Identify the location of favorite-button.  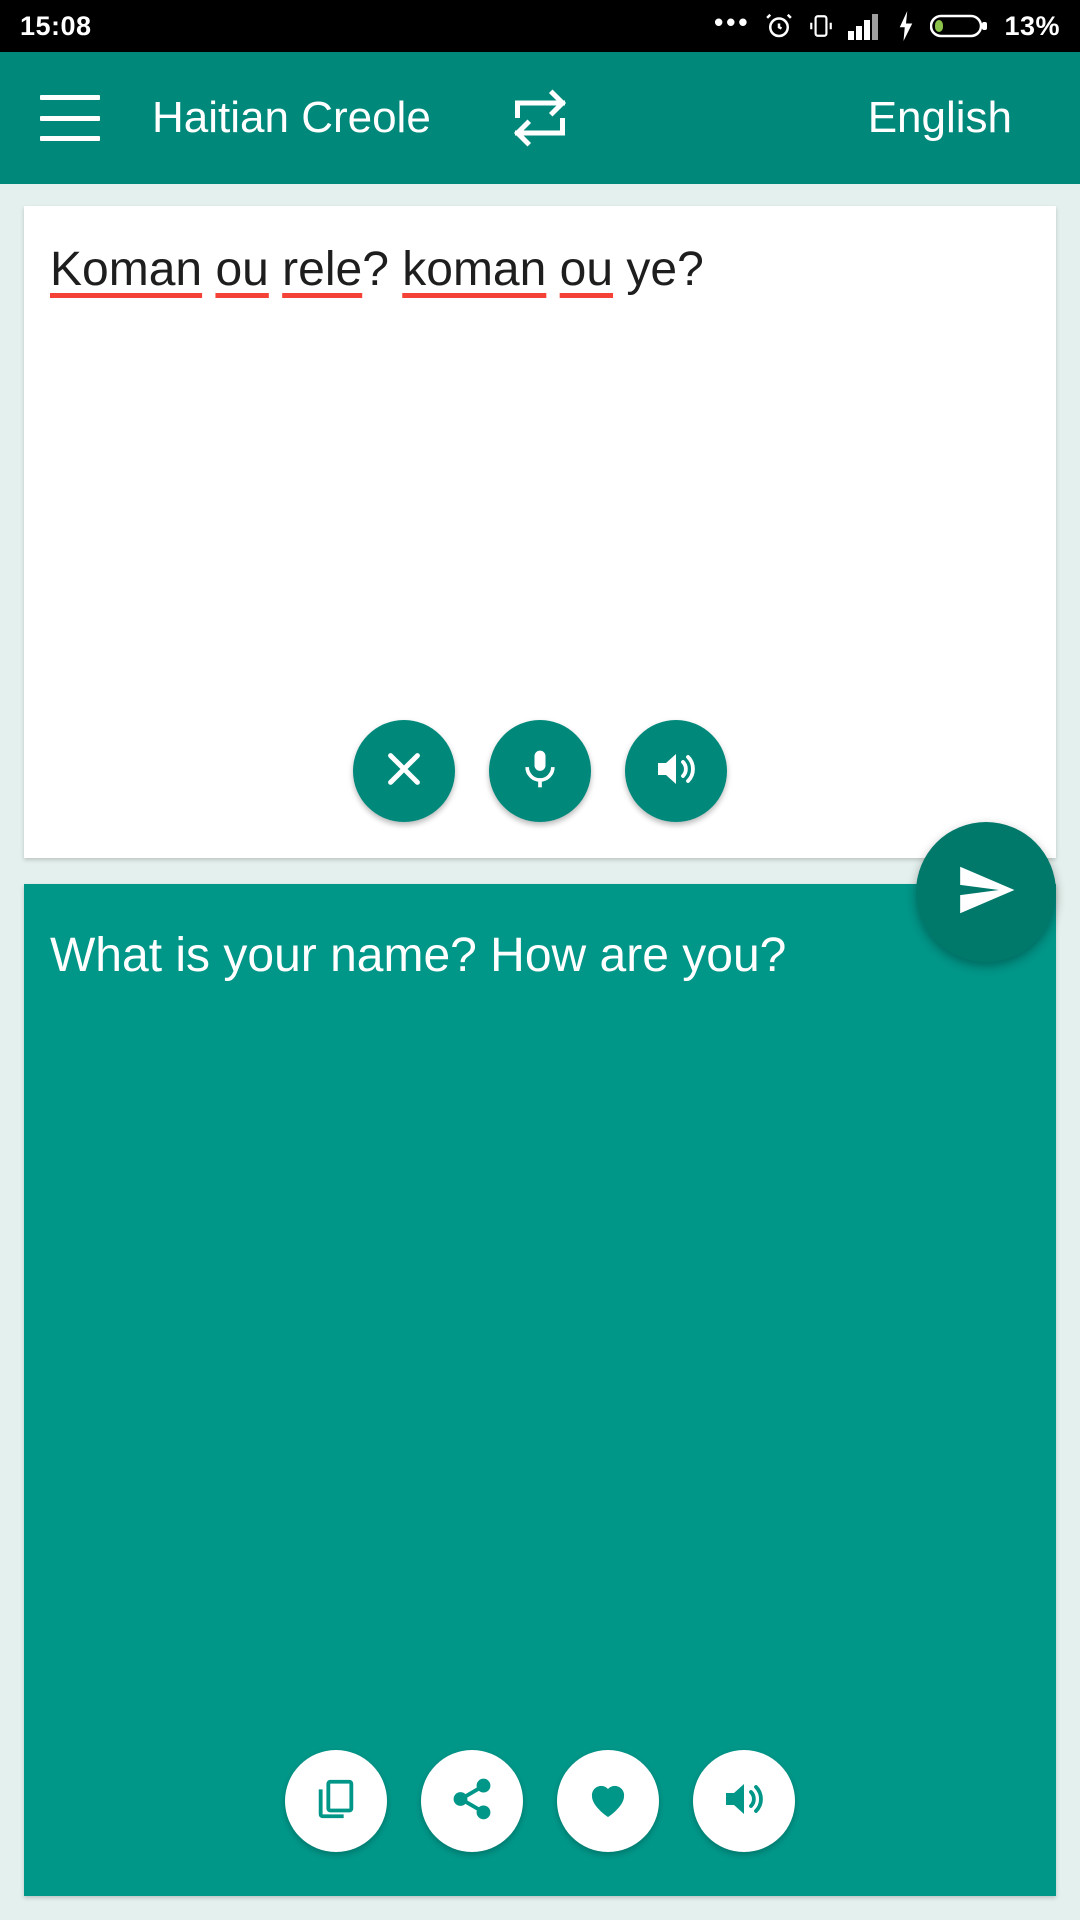
(608, 1801).